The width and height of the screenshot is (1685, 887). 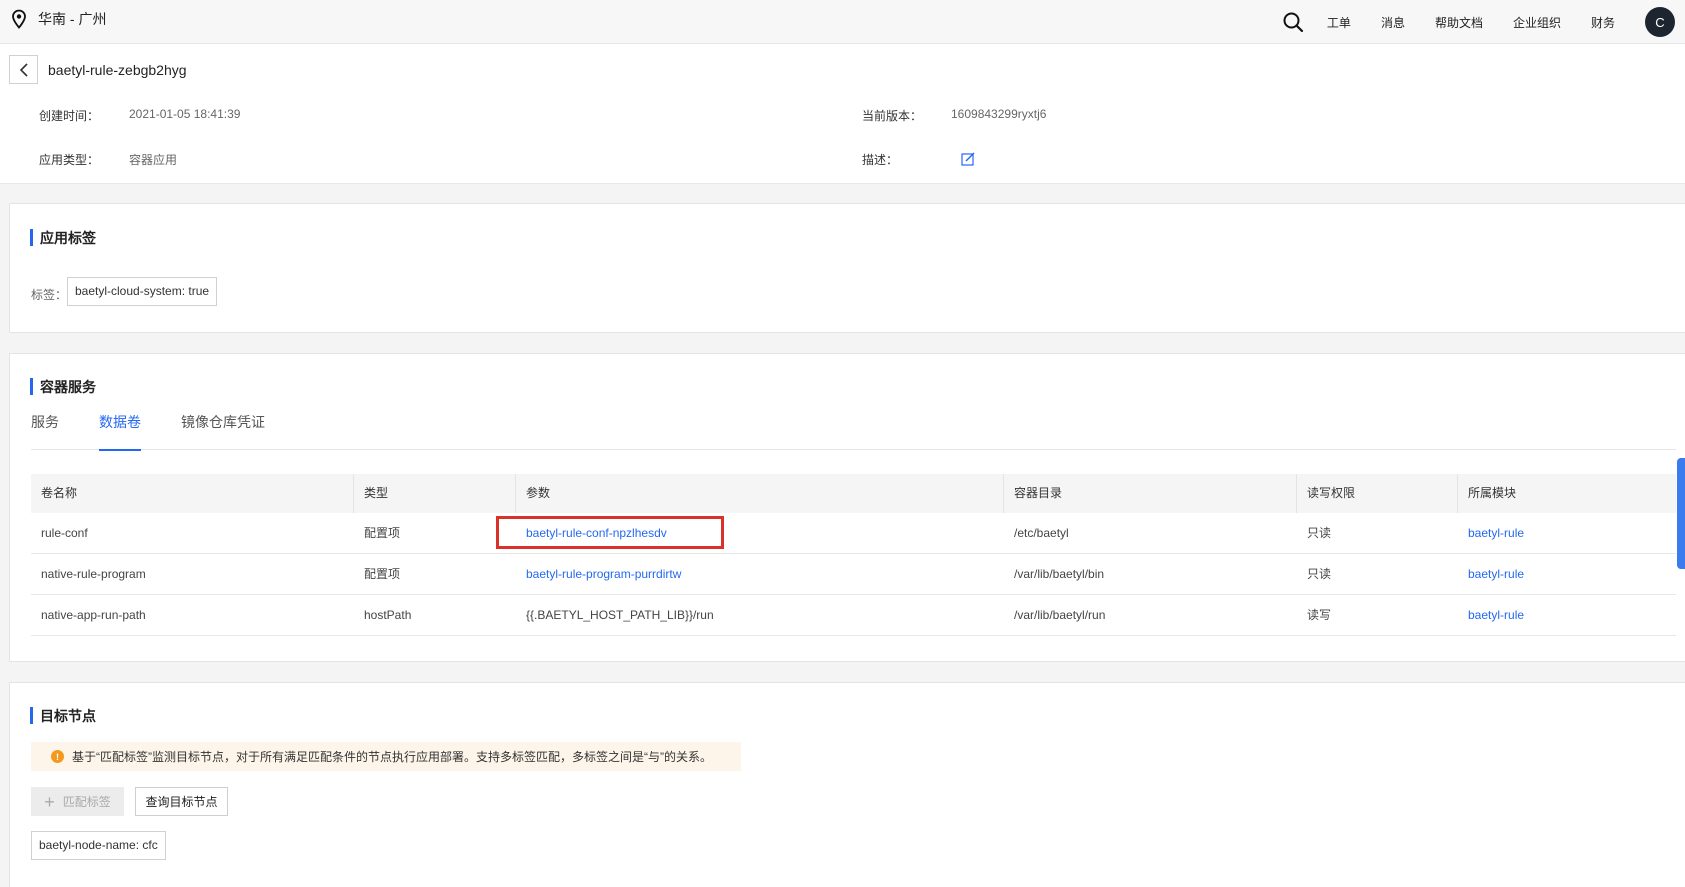 I want to click on col-module: 所属模块, so click(x=1492, y=493).